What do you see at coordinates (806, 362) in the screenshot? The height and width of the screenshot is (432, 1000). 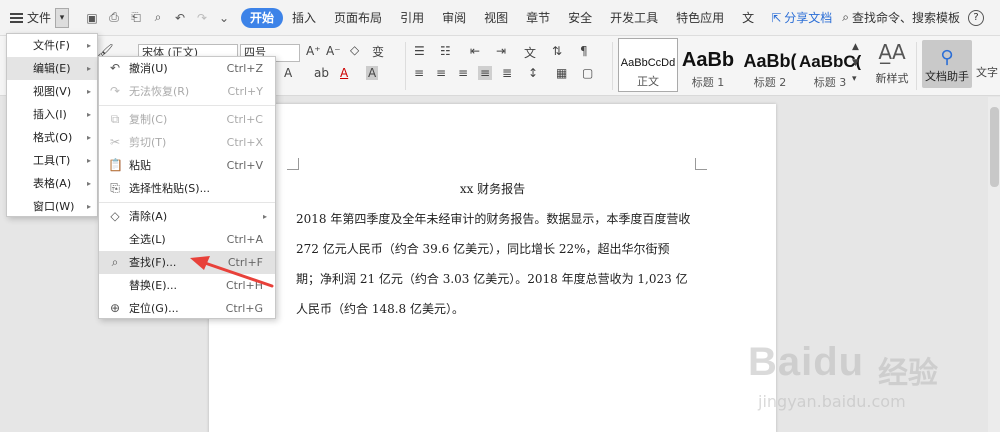 I see `watermark-brand: Baidu` at bounding box center [806, 362].